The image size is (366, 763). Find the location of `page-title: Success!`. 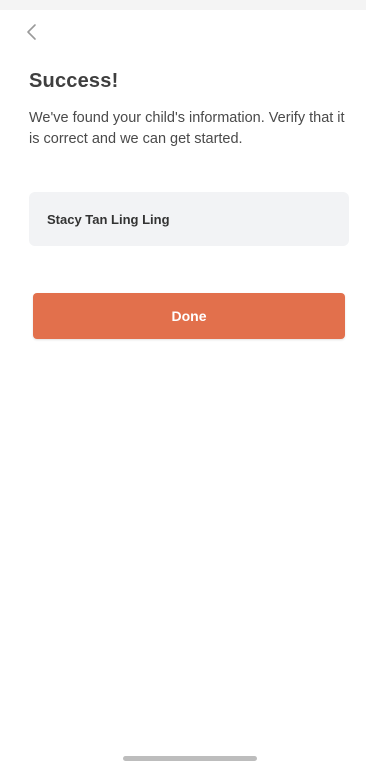

page-title: Success! is located at coordinates (74, 81).